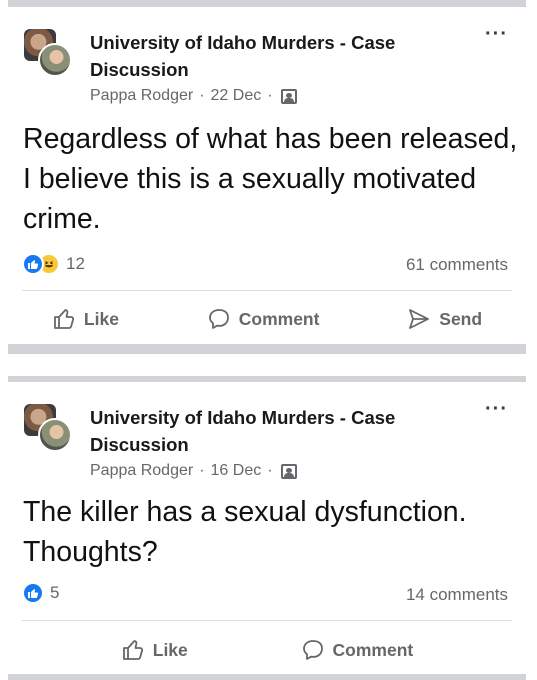  Describe the element at coordinates (461, 318) in the screenshot. I see `send-label: Send` at that location.